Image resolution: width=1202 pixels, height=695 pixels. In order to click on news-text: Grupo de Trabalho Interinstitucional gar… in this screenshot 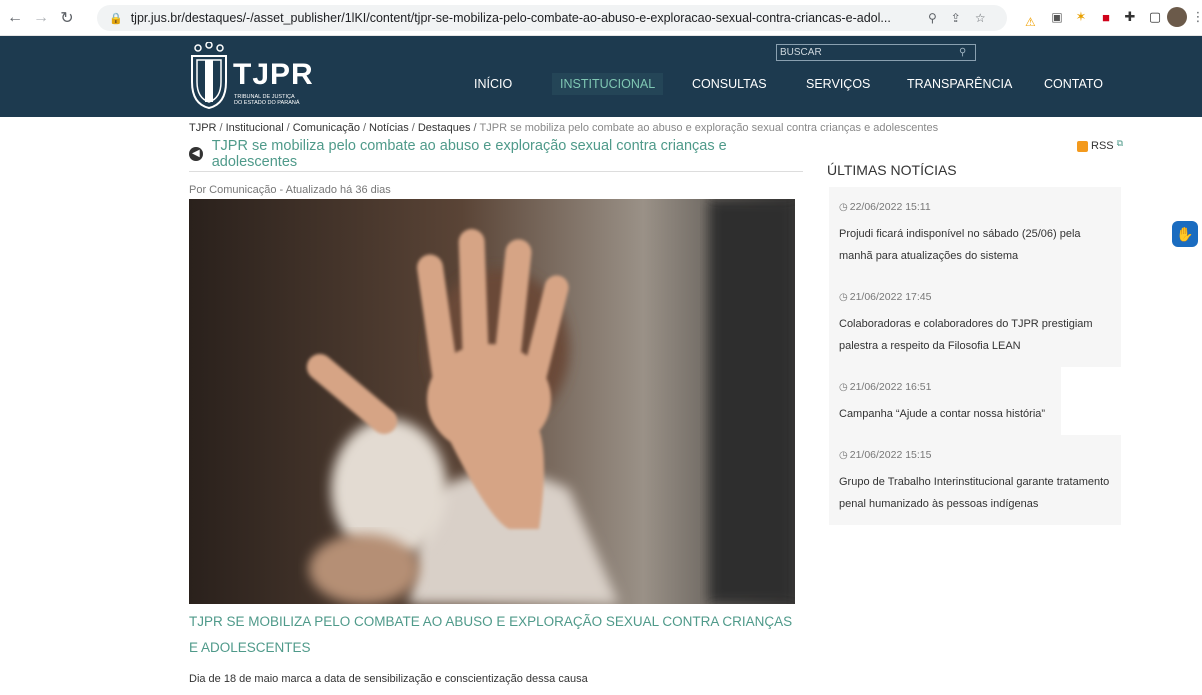, I will do `click(975, 493)`.